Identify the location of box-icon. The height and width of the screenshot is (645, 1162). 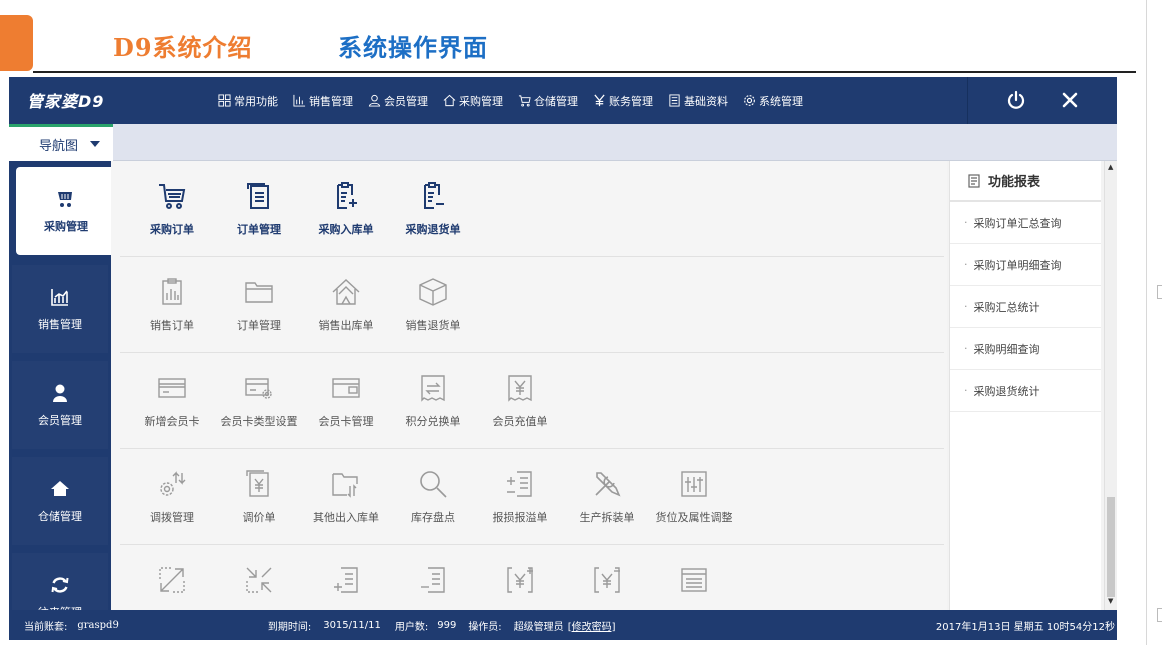
(433, 292).